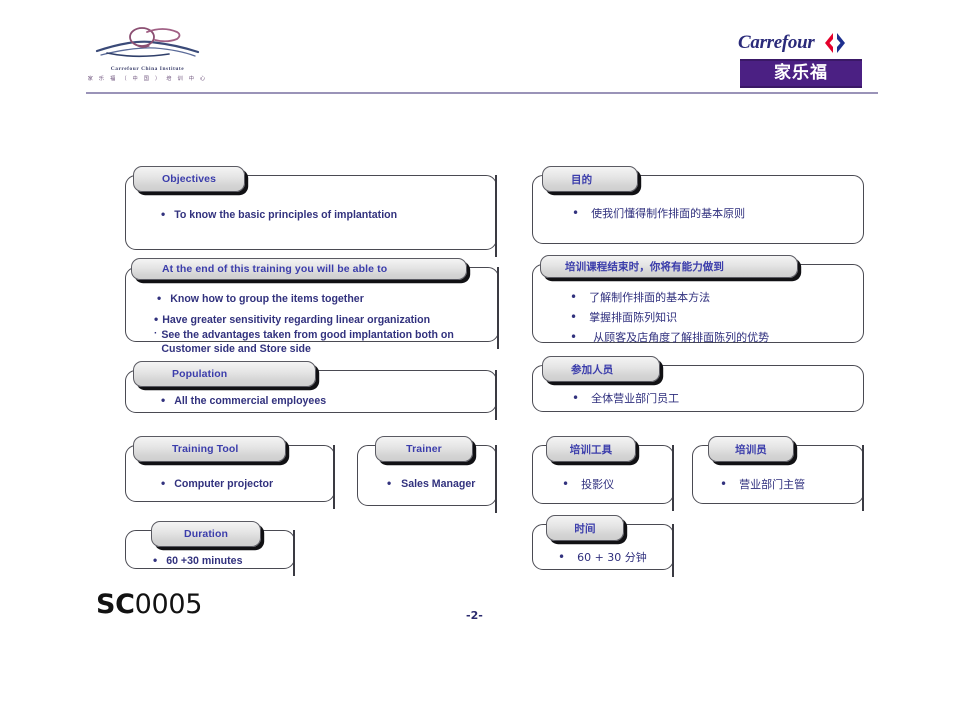 This screenshot has height=720, width=960. I want to click on panel-tab-label: 培训员, so click(751, 449).